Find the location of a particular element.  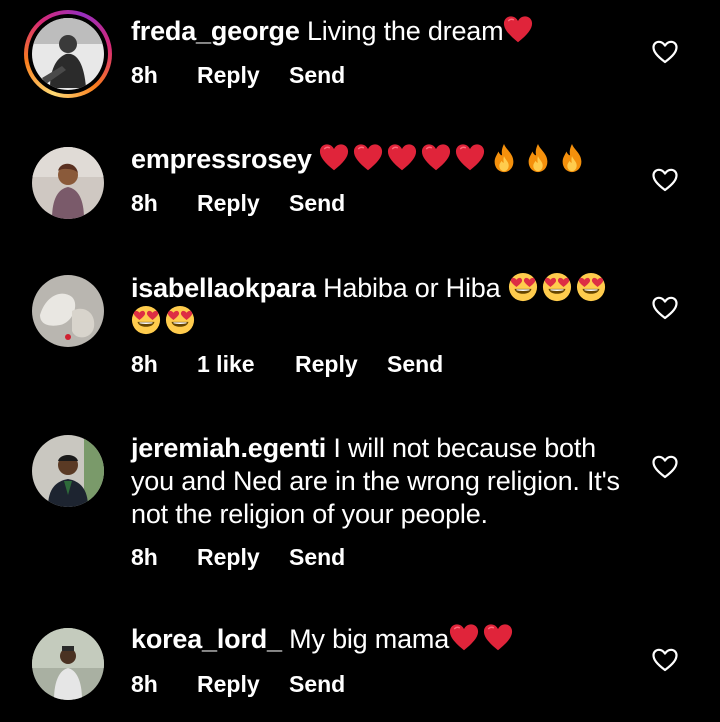

comment-text: Living the dream is located at coordinates (401, 31).